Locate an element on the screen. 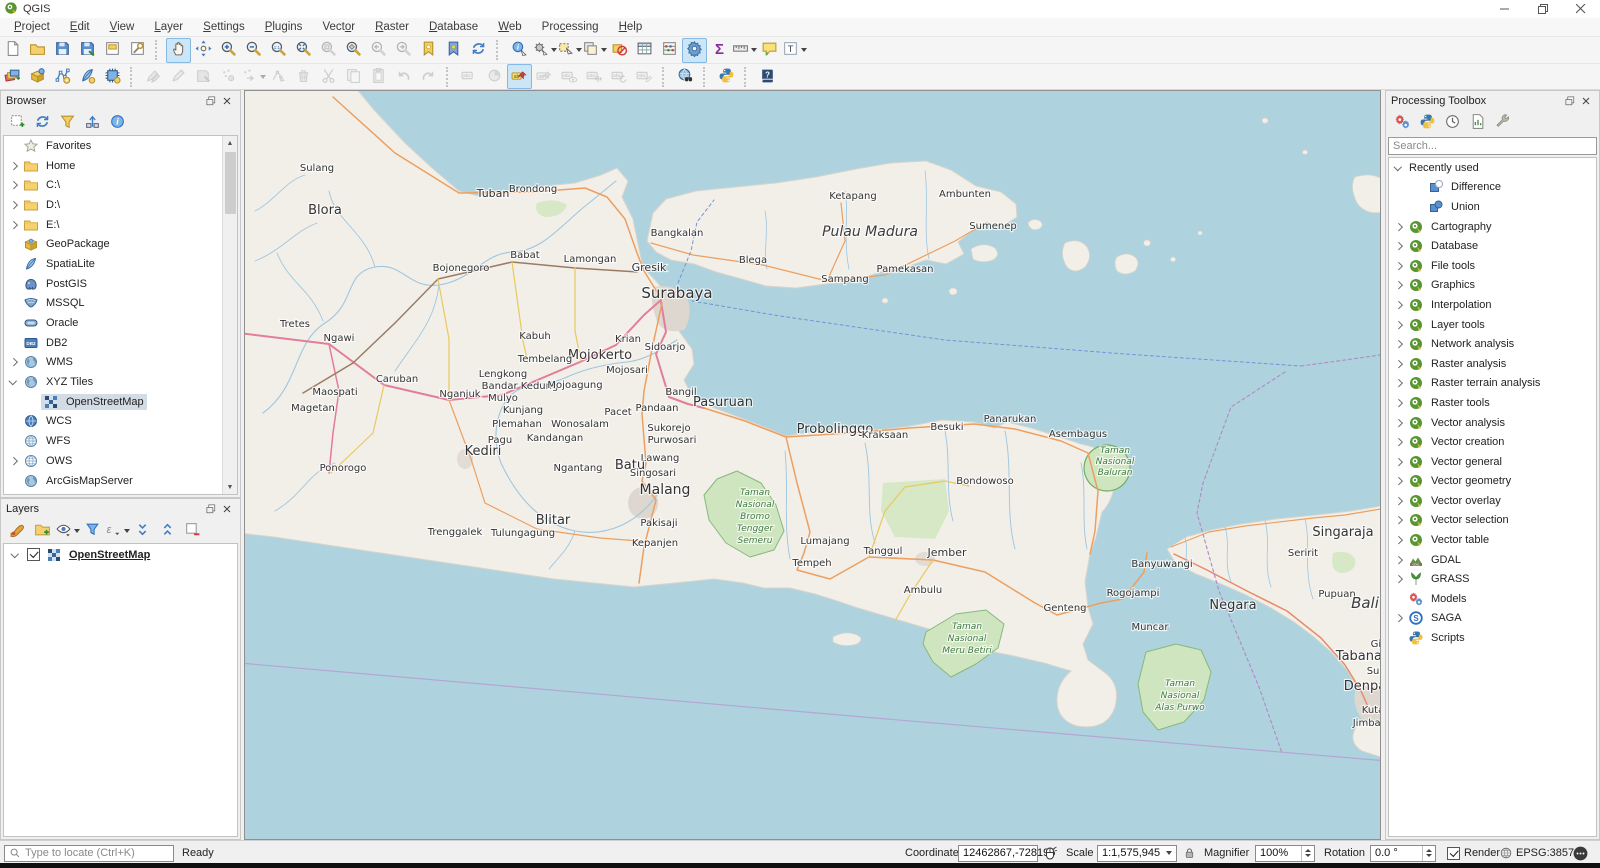 This screenshot has width=1600, height=868. browser-item-arcgismapserver: ArcGisMapServer is located at coordinates (120, 481).